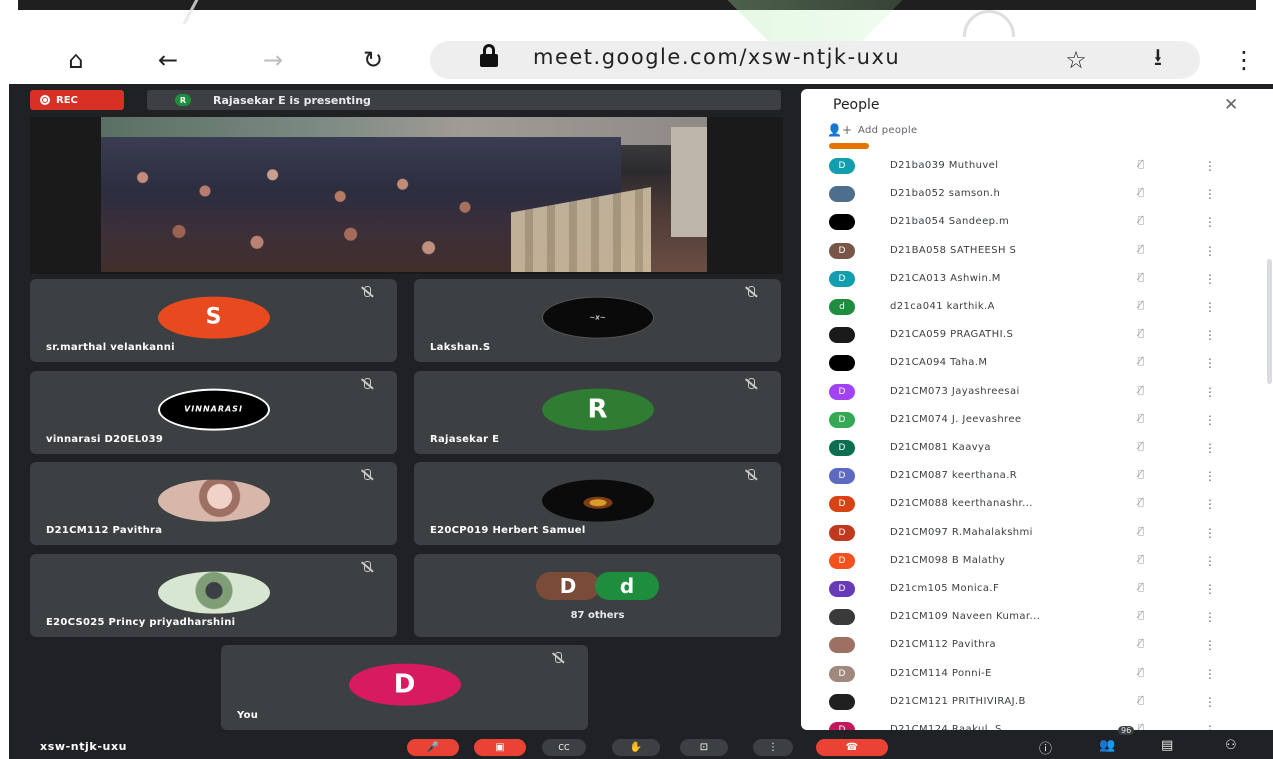 The width and height of the screenshot is (1273, 759). I want to click on raise-hand-button: ✋, so click(636, 747).